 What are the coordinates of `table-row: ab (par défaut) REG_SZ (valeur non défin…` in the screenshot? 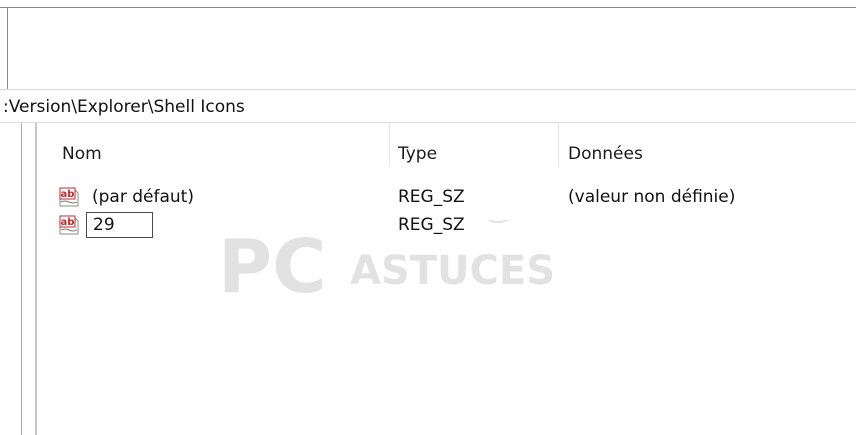 It's located at (446, 197).